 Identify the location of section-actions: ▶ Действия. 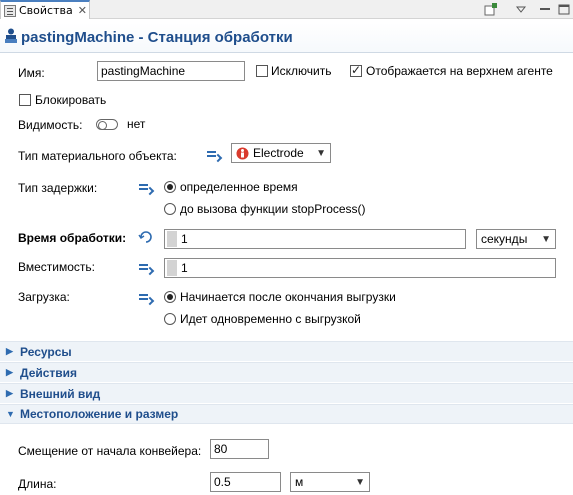
(286, 372).